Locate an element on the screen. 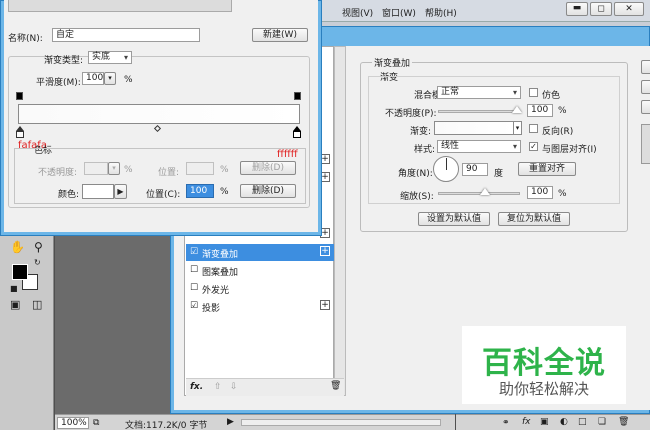 Image resolution: width=650 pixels, height=430 pixels. watermark-subtitle: 助你轻松解决 is located at coordinates (543, 389).